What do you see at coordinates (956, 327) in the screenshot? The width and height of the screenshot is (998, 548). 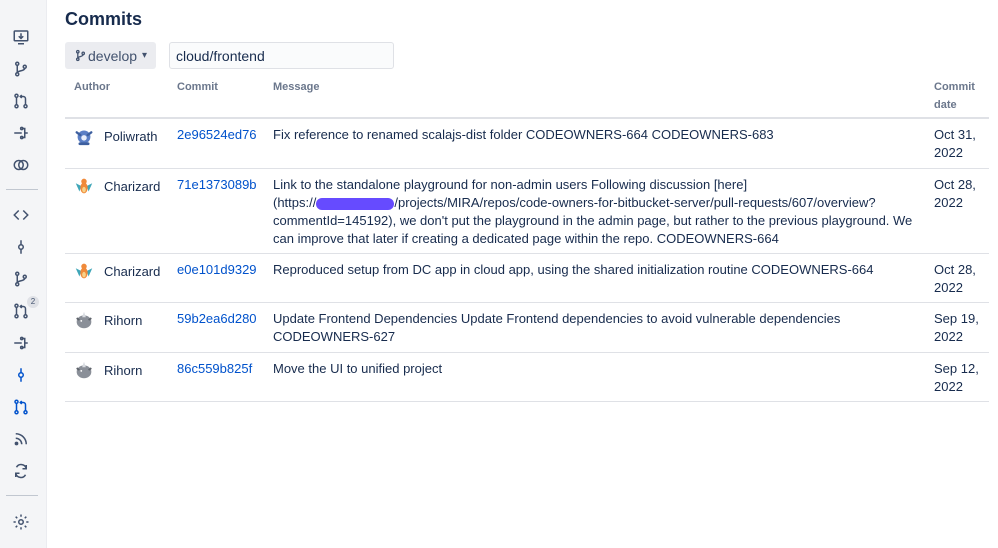 I see `commit-date: Sep 19, 2022` at bounding box center [956, 327].